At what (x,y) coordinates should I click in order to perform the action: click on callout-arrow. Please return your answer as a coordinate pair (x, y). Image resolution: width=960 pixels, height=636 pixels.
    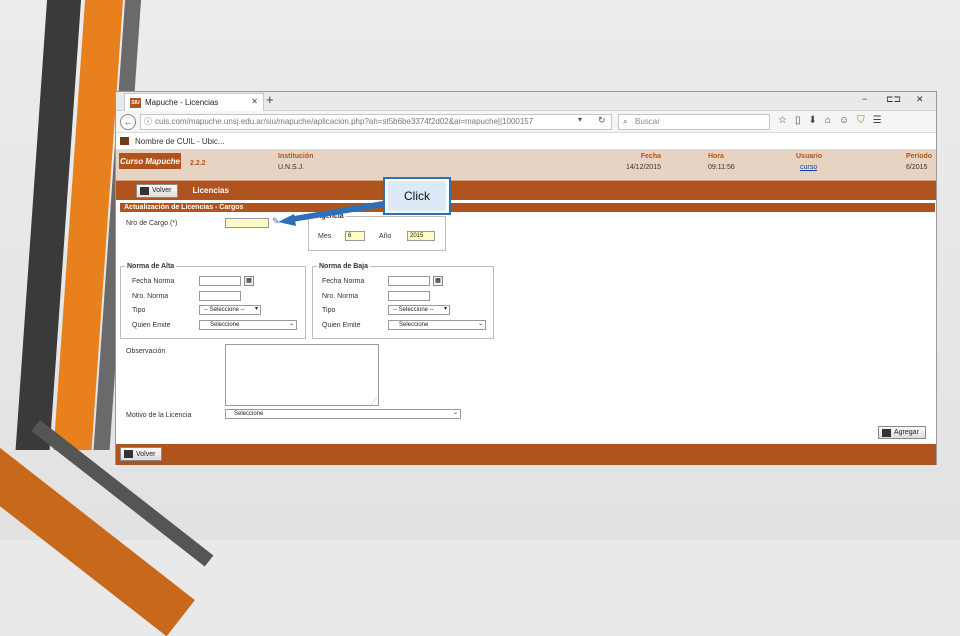
    Looking at the image, I should click on (331, 213).